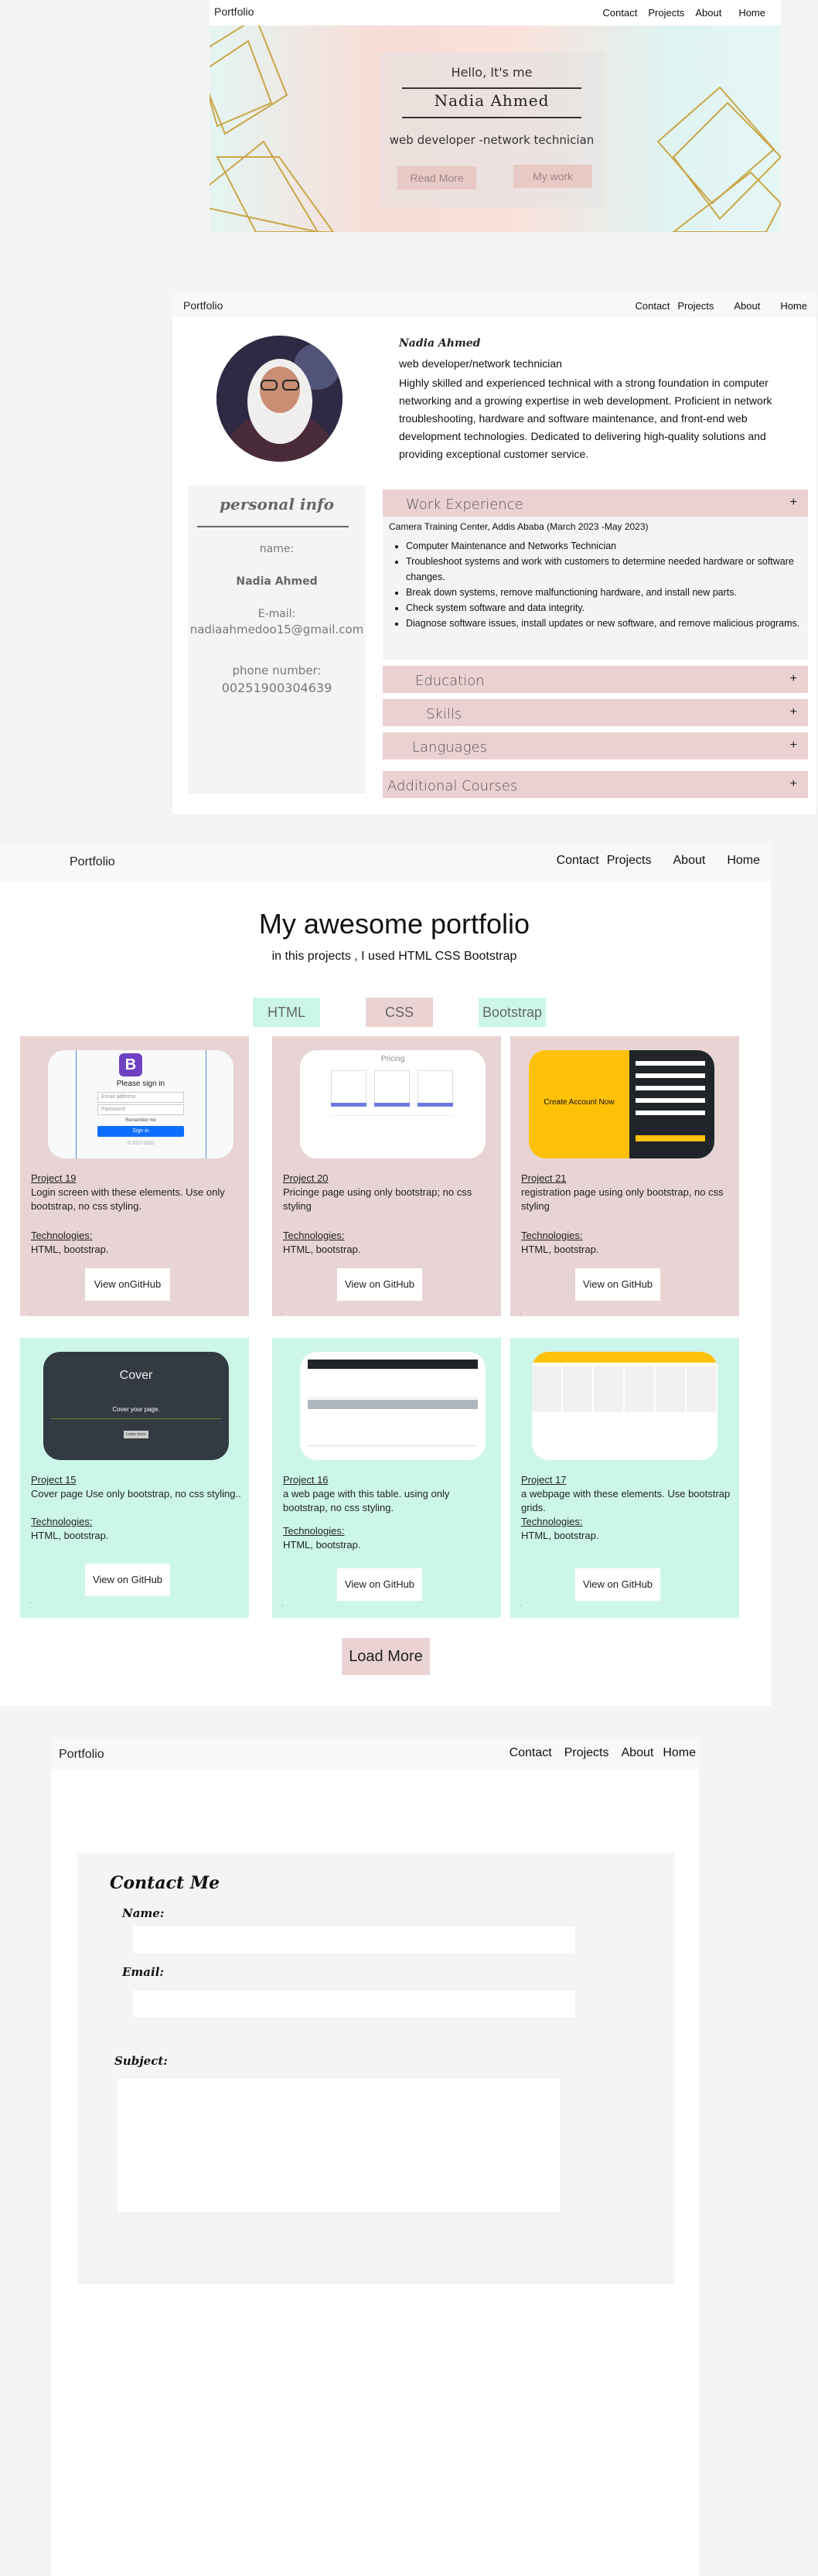 The height and width of the screenshot is (2576, 818). Describe the element at coordinates (54, 1178) in the screenshot. I see `project-title: Project 19` at that location.